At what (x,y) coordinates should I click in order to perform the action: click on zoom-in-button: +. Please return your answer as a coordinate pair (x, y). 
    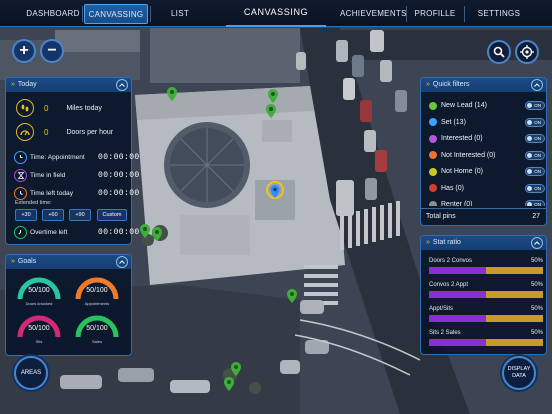
    Looking at the image, I should click on (24, 51).